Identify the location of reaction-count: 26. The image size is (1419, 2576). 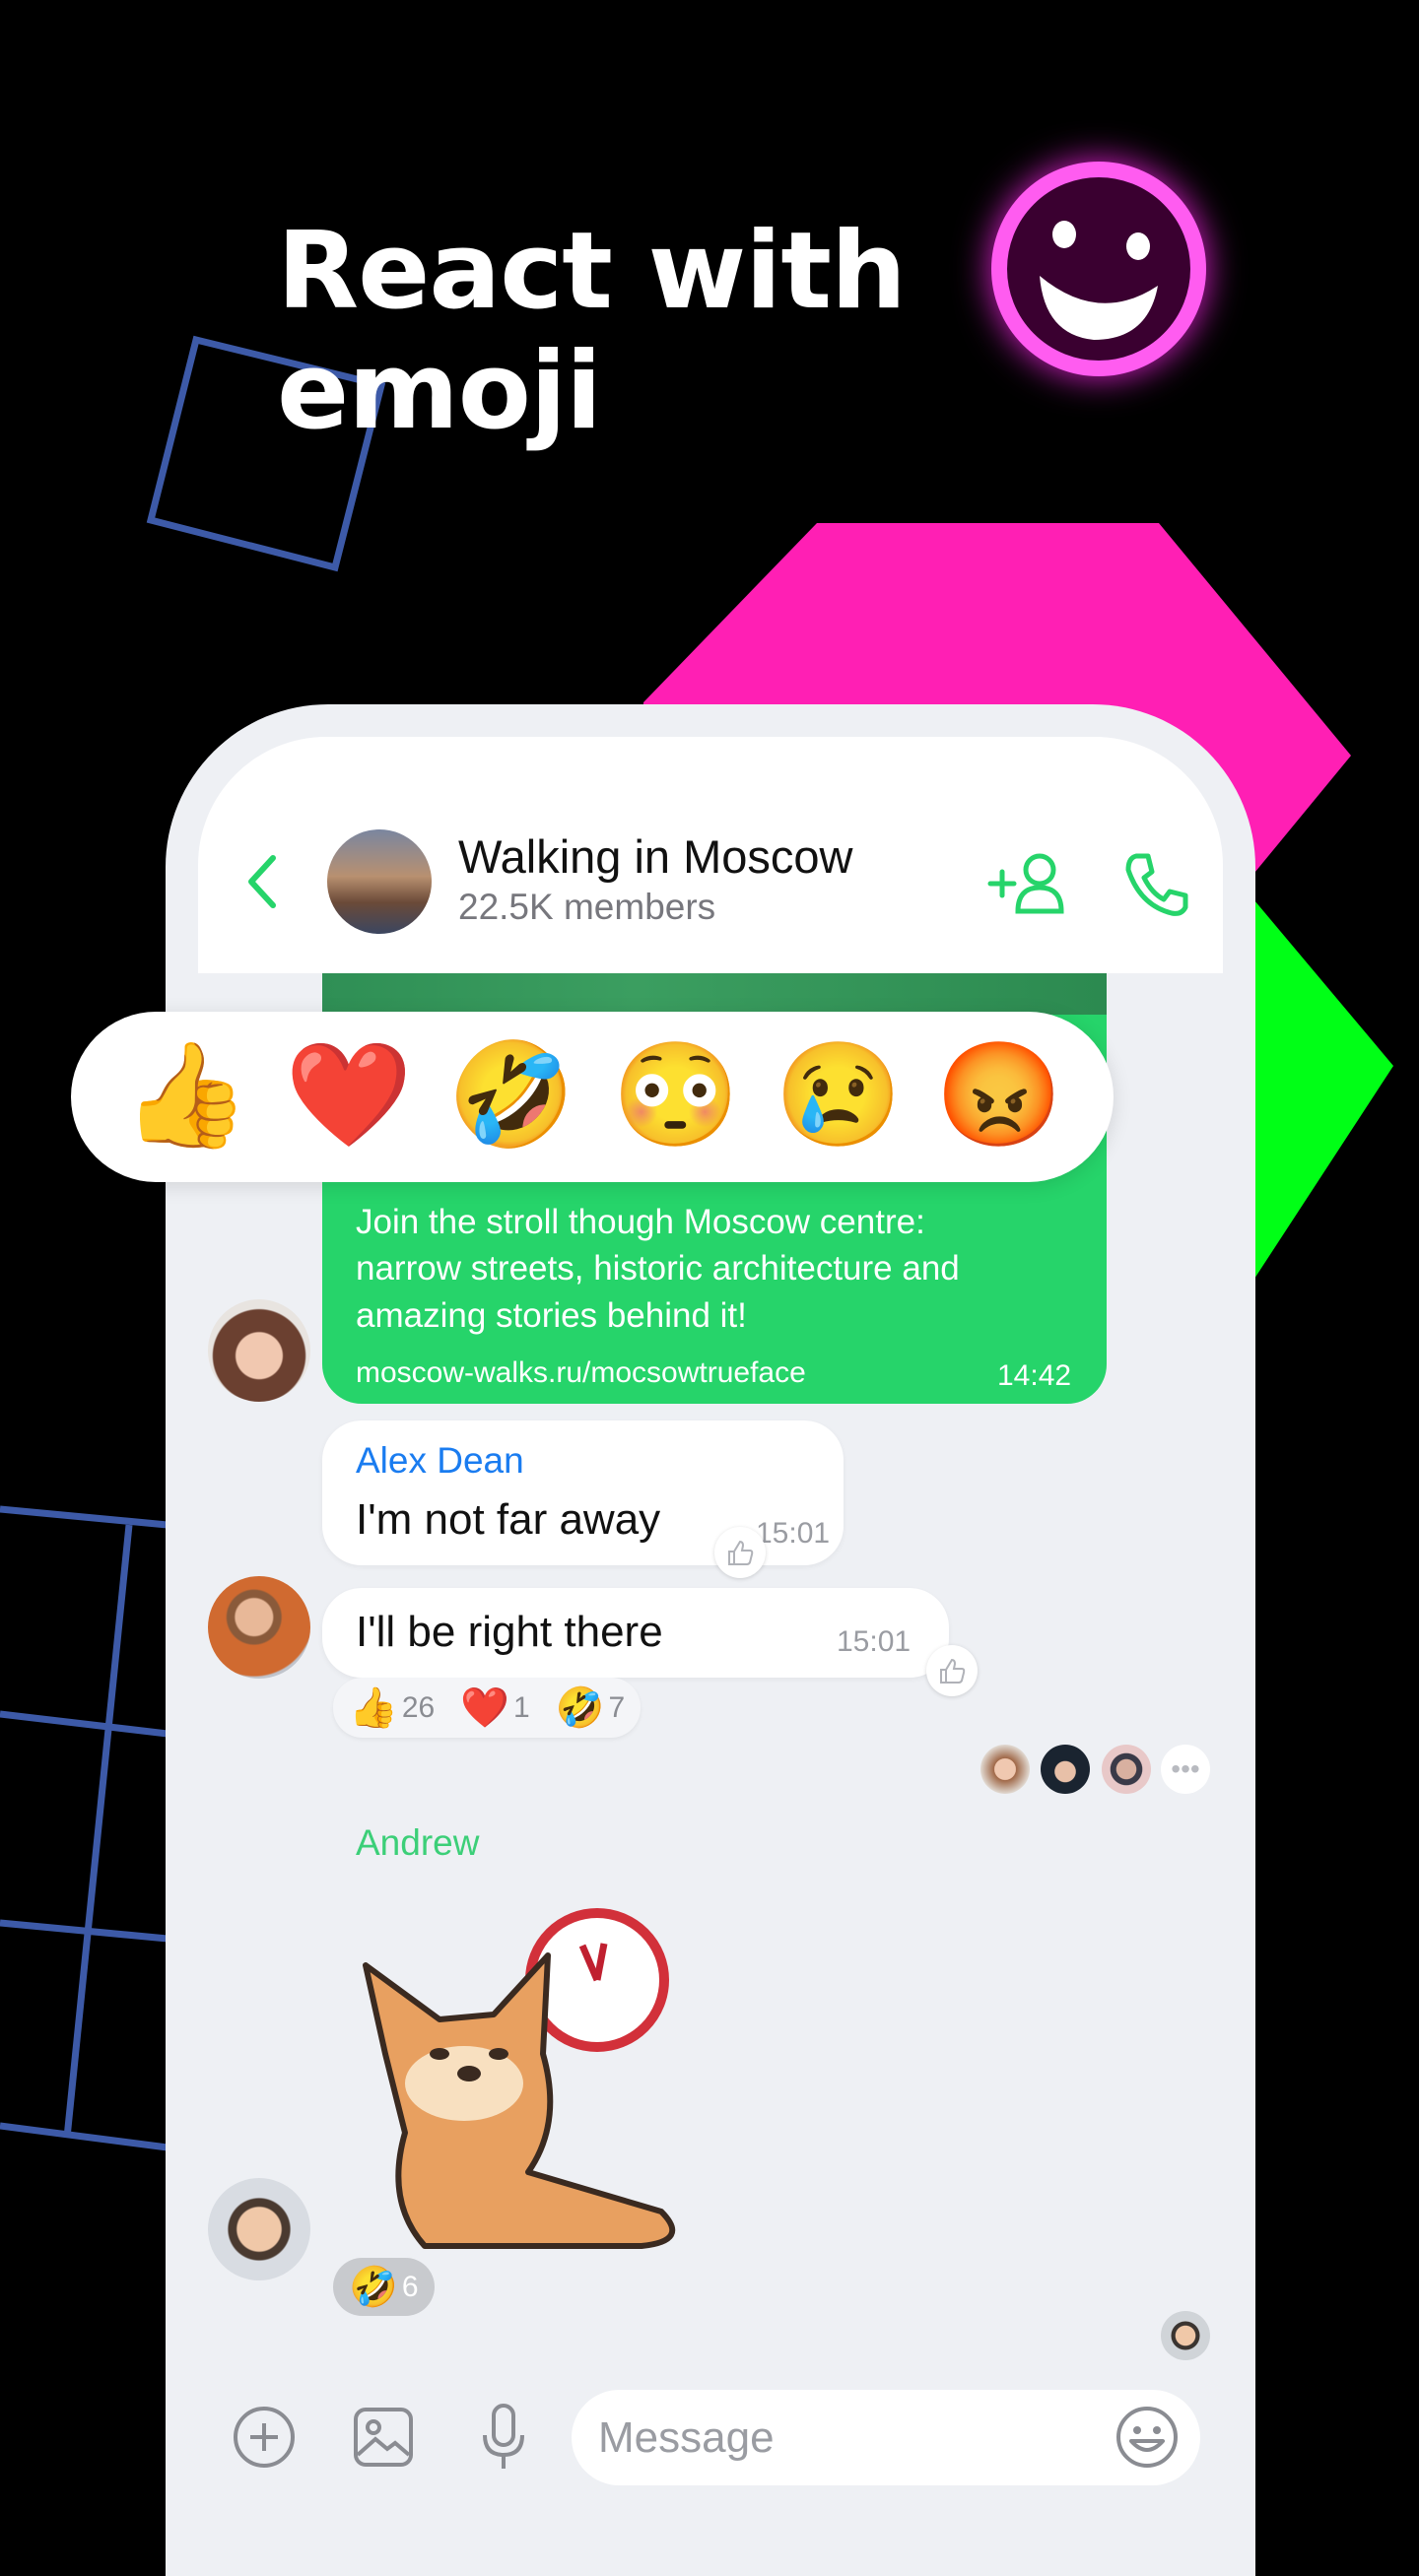
(418, 1707).